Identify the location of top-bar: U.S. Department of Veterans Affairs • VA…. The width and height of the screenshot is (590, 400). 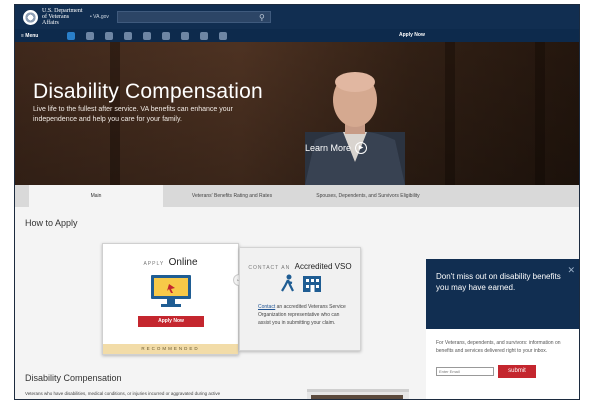
(297, 17).